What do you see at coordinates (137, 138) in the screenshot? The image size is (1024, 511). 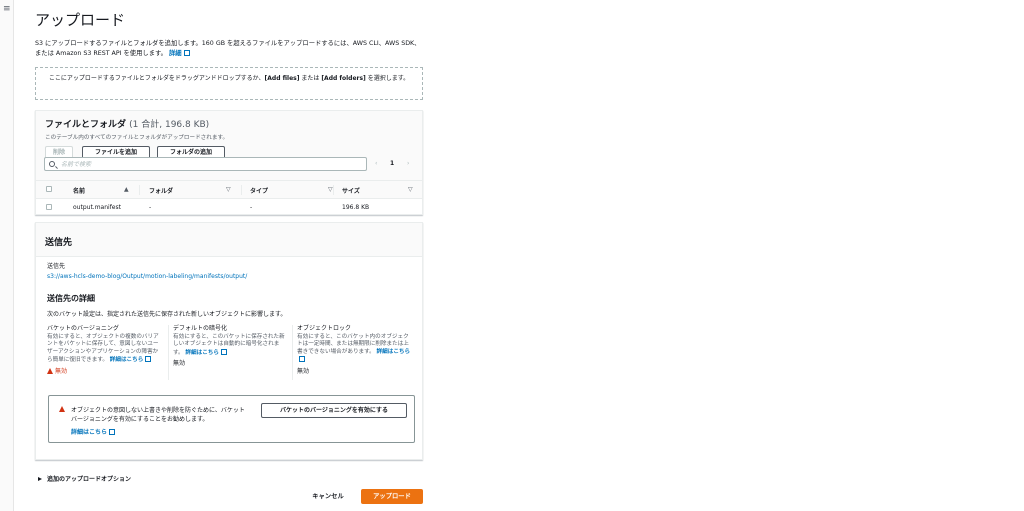 I see `files-description: このテーブル内のすべてのファイルとフォルダがアップロードされます。` at bounding box center [137, 138].